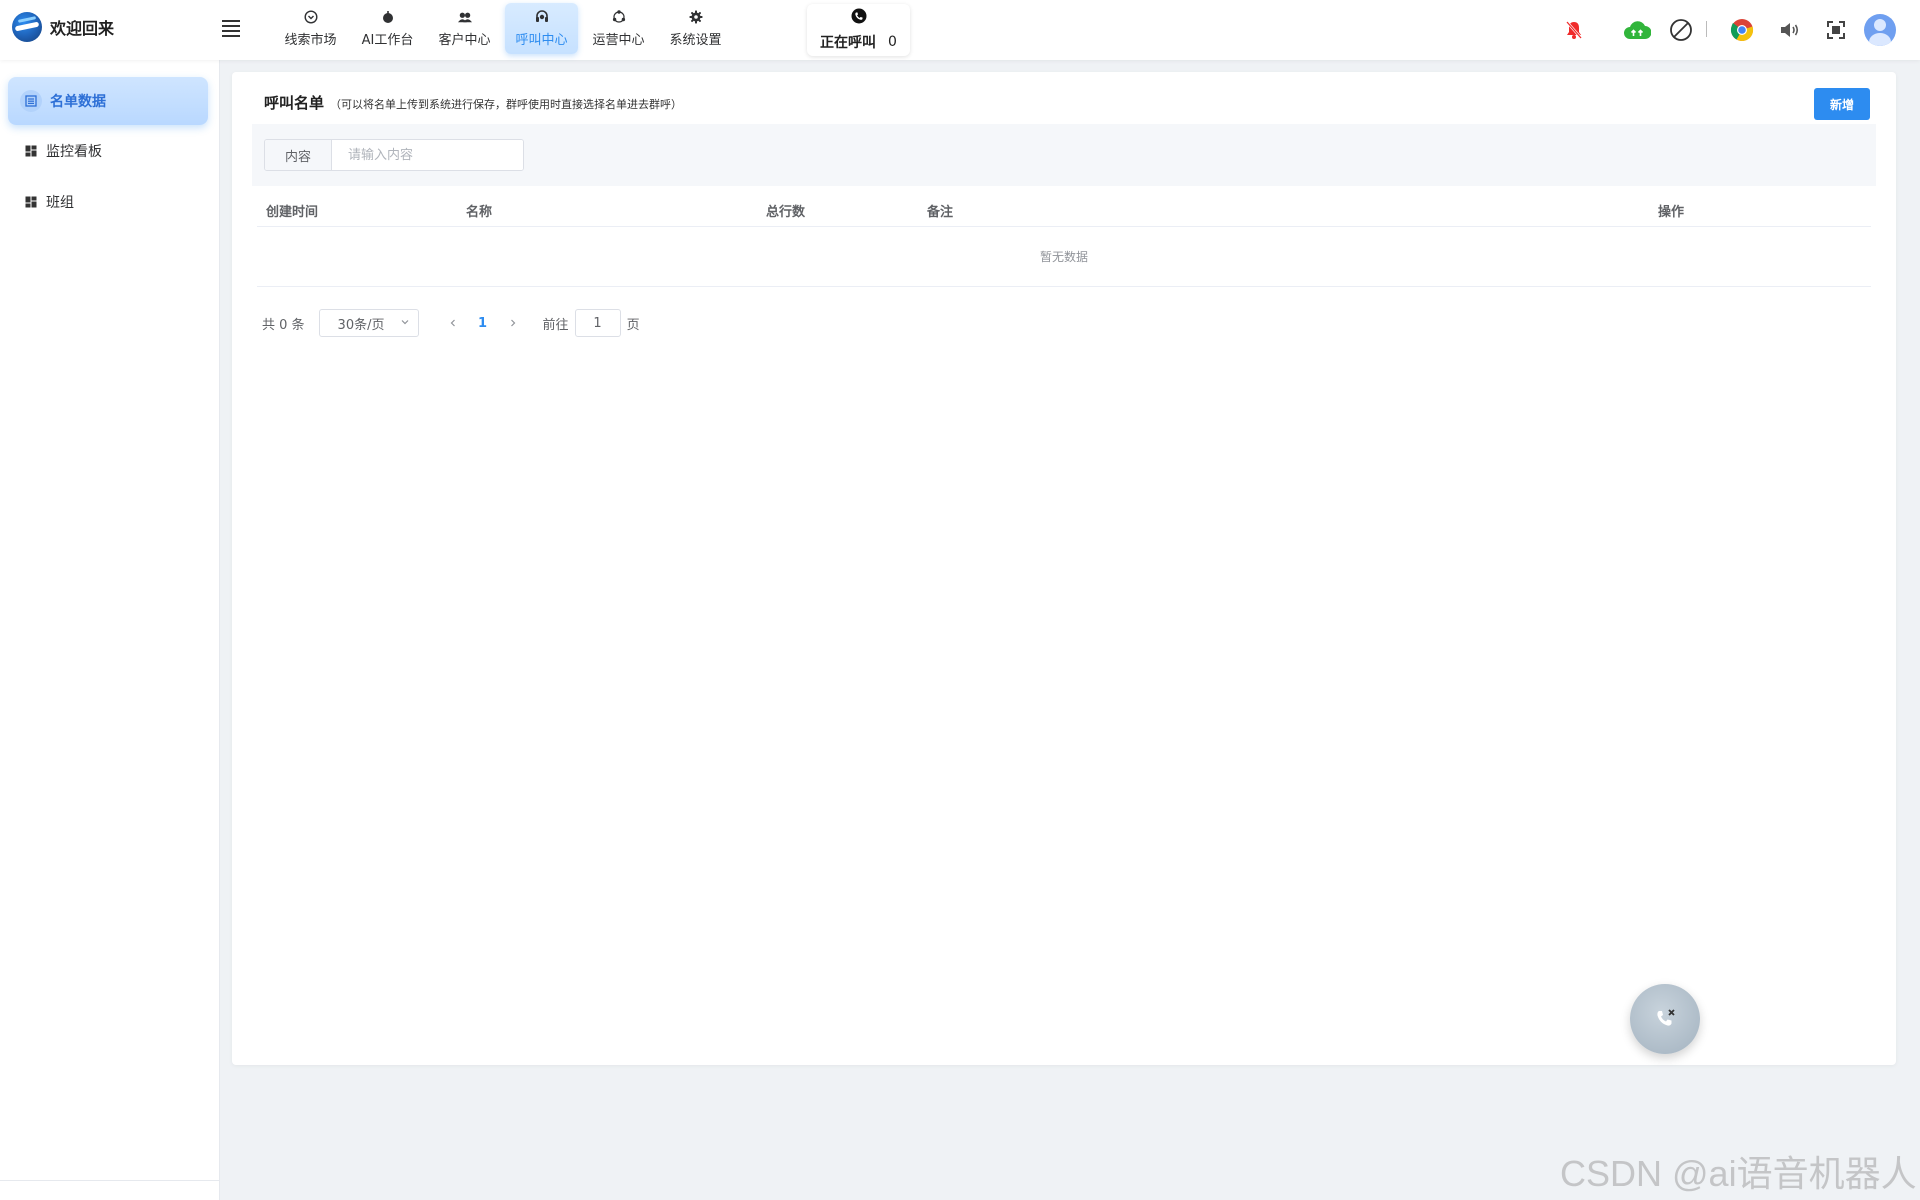 This screenshot has width=1920, height=1200. Describe the element at coordinates (696, 17) in the screenshot. I see `gear-icon` at that location.